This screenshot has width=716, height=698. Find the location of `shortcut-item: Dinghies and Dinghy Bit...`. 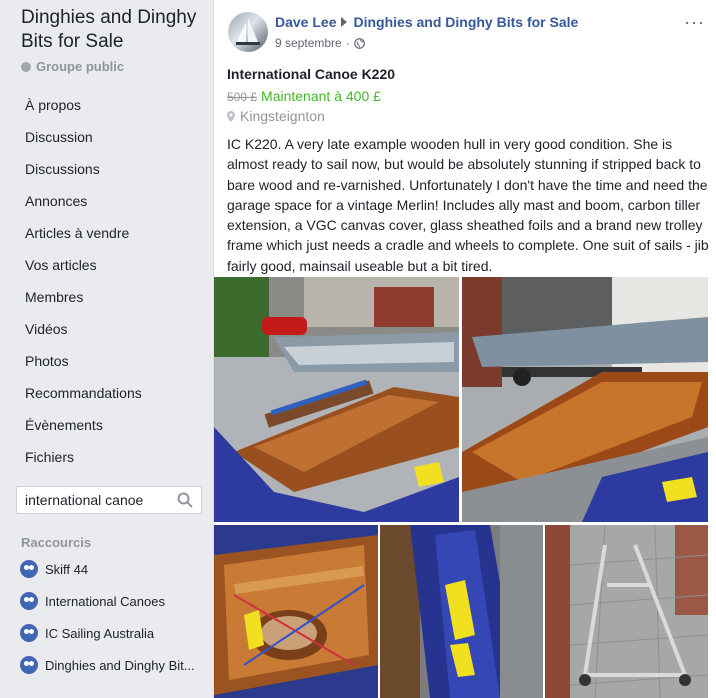

shortcut-item: Dinghies and Dinghy Bit... is located at coordinates (106, 665).